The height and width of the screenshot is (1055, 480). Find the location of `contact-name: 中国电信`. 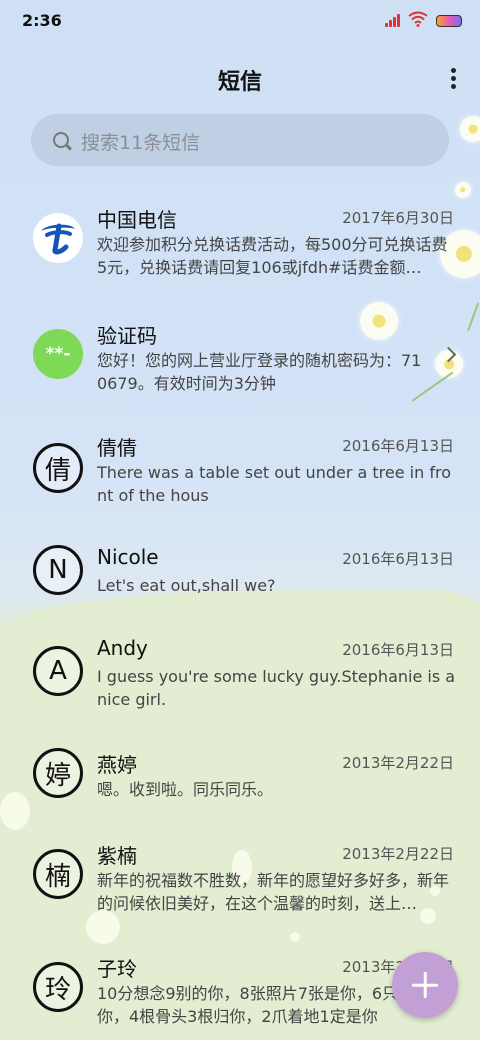

contact-name: 中国电信 is located at coordinates (137, 220).